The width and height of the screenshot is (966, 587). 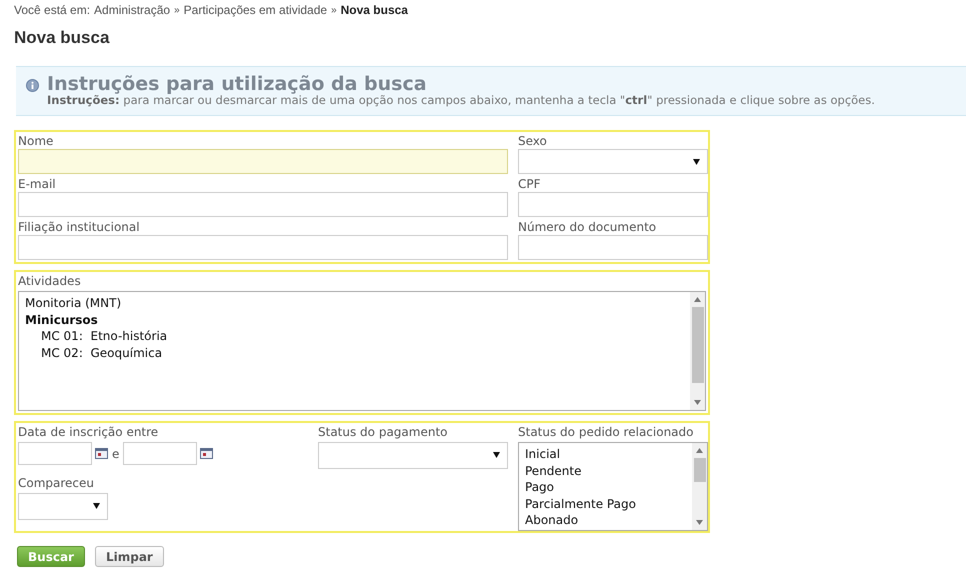 What do you see at coordinates (116, 453) in the screenshot?
I see `range-joiner: e` at bounding box center [116, 453].